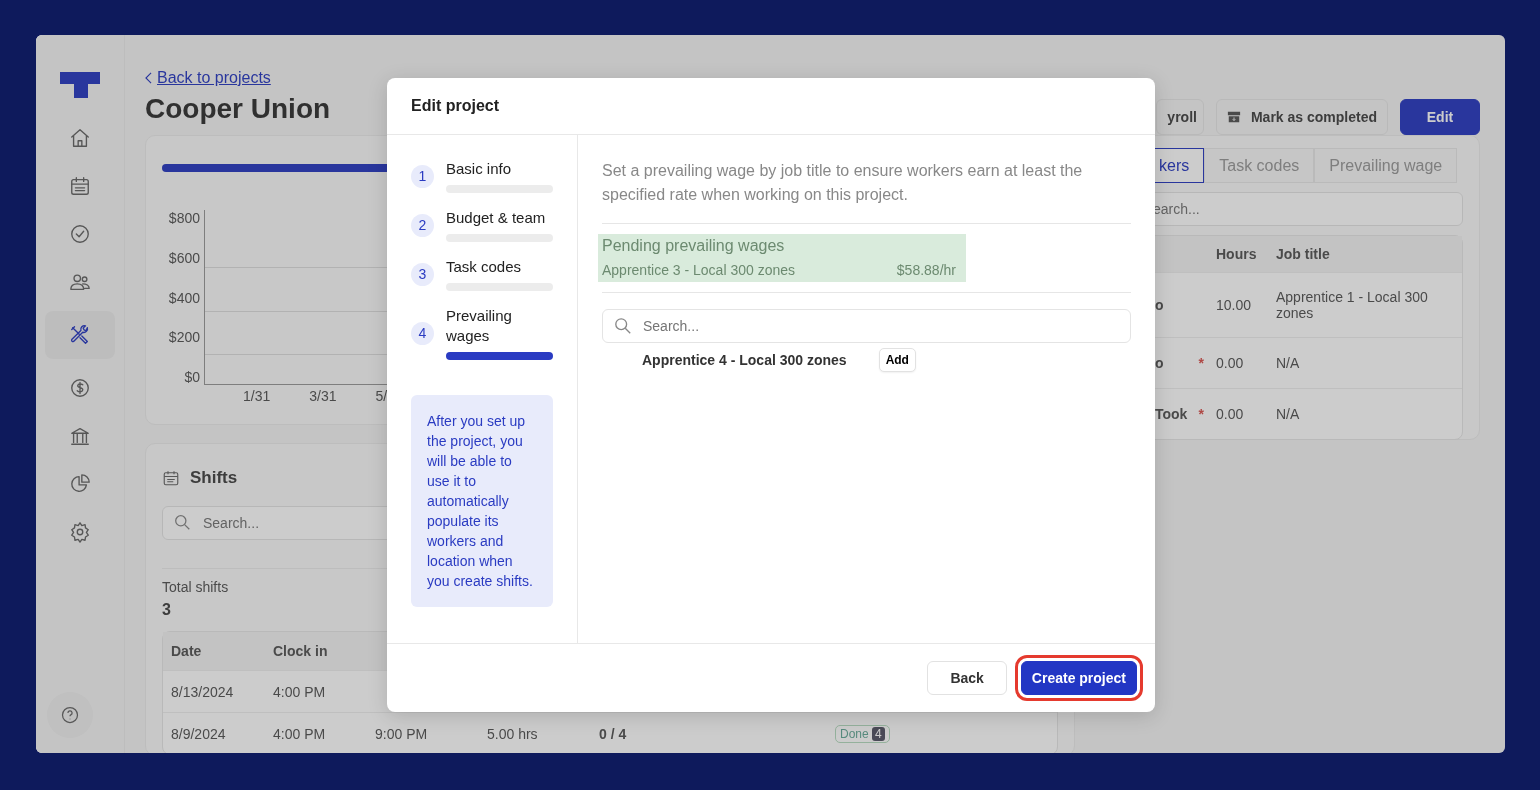 This screenshot has height=790, width=1540. Describe the element at coordinates (1171, 414) in the screenshot. I see `worker-name: Took` at that location.